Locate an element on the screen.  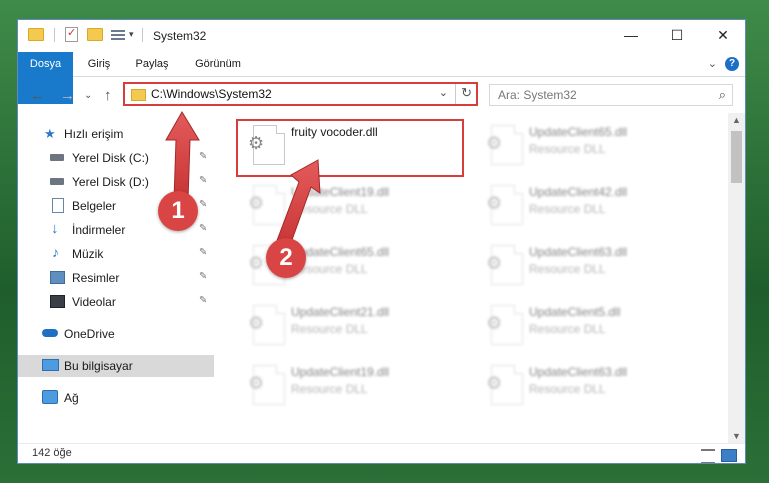
music-icon: ♪ is located at coordinates (55, 252).